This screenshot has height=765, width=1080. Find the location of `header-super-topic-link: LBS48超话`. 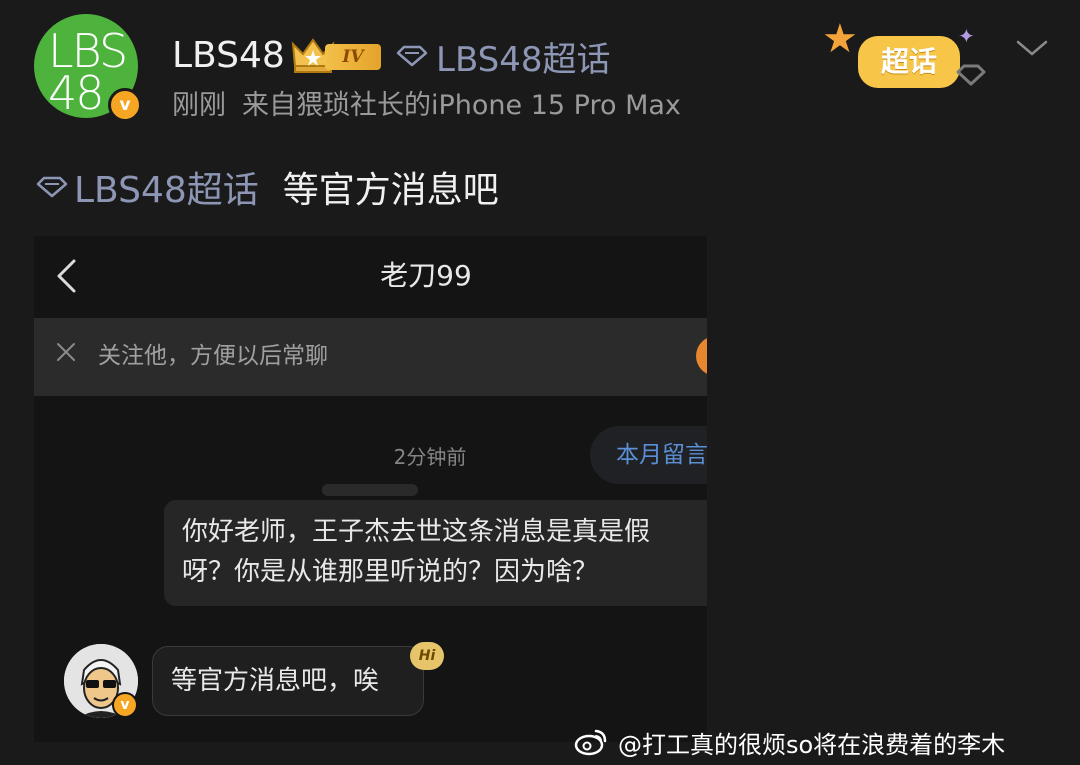

header-super-topic-link: LBS48超话 is located at coordinates (503, 57).